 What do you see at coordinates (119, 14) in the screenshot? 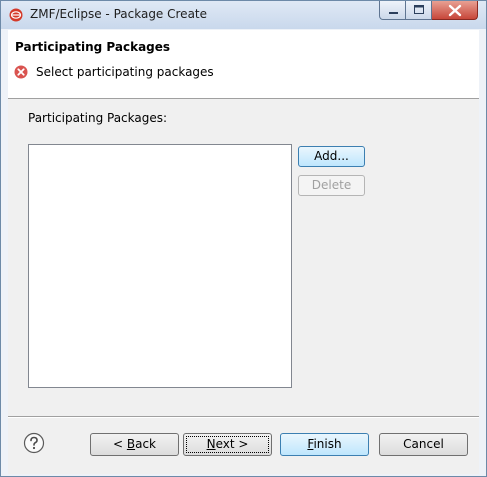
I see `window-title: ZMF/Eclipse - Package Create` at bounding box center [119, 14].